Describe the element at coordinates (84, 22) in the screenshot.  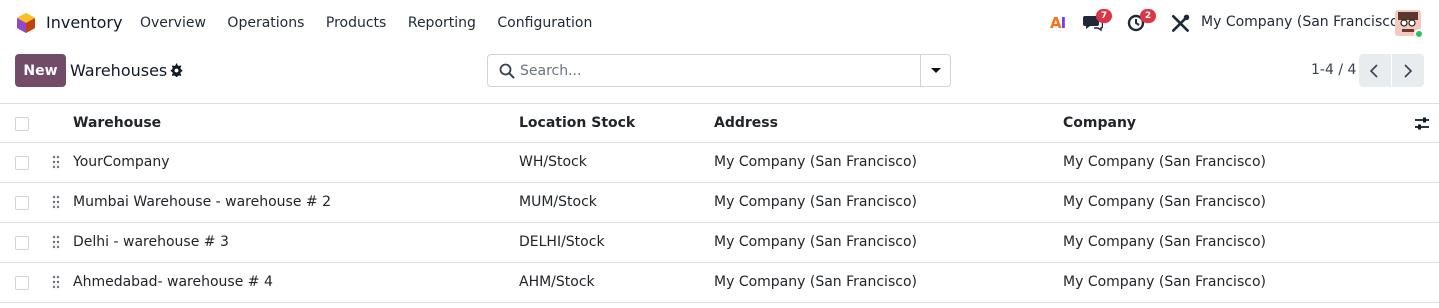
I see `app-name: Inventory` at that location.